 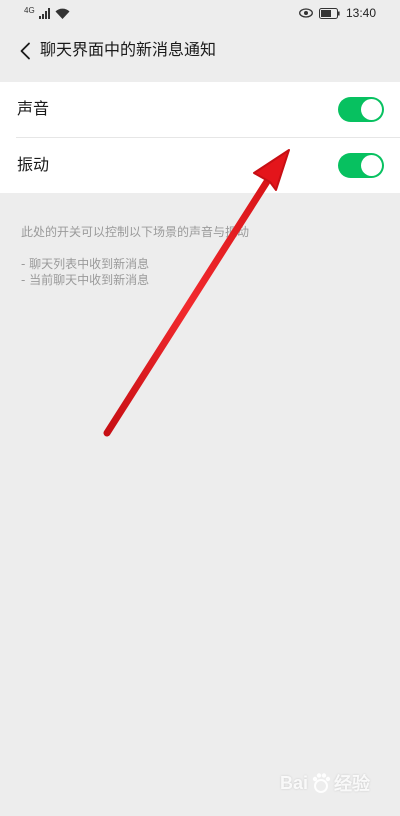 What do you see at coordinates (352, 784) in the screenshot?
I see `watermark-suffix: 经验` at bounding box center [352, 784].